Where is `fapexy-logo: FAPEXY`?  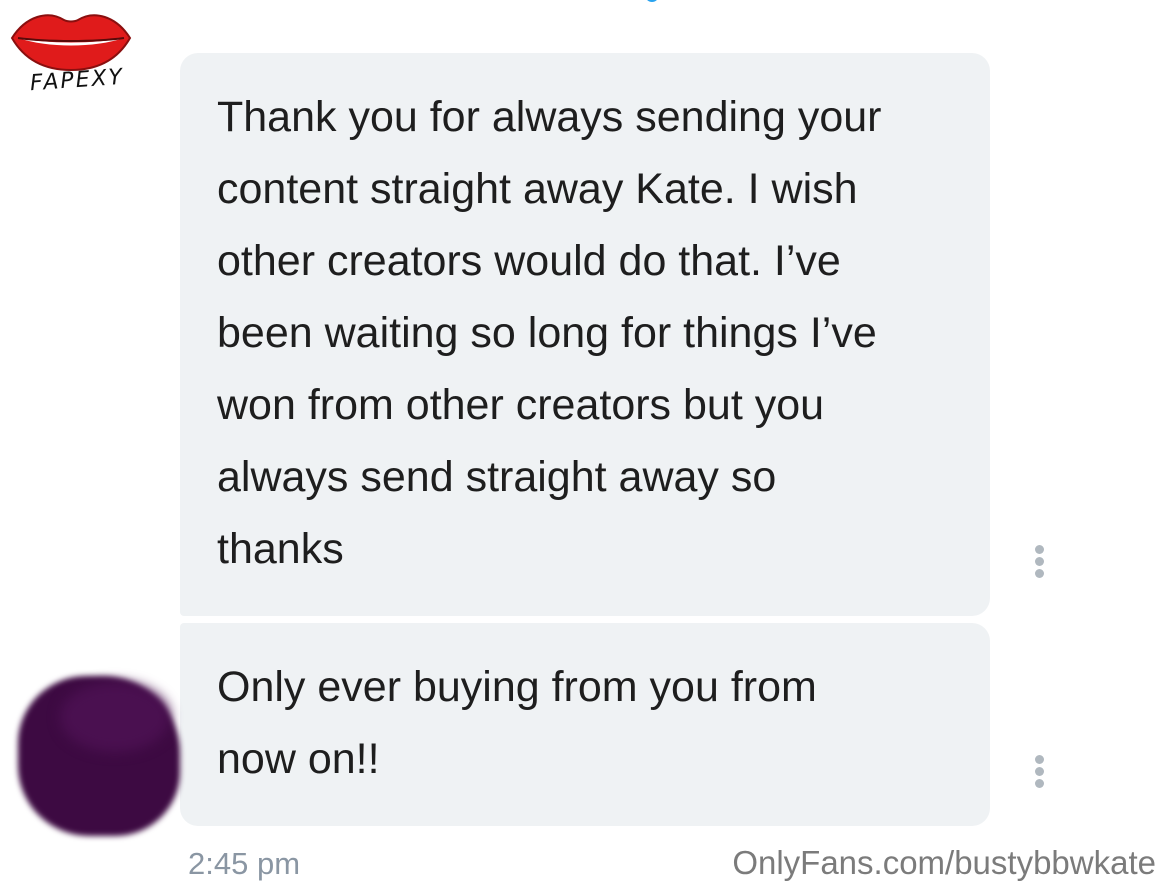 fapexy-logo: FAPEXY is located at coordinates (74, 56).